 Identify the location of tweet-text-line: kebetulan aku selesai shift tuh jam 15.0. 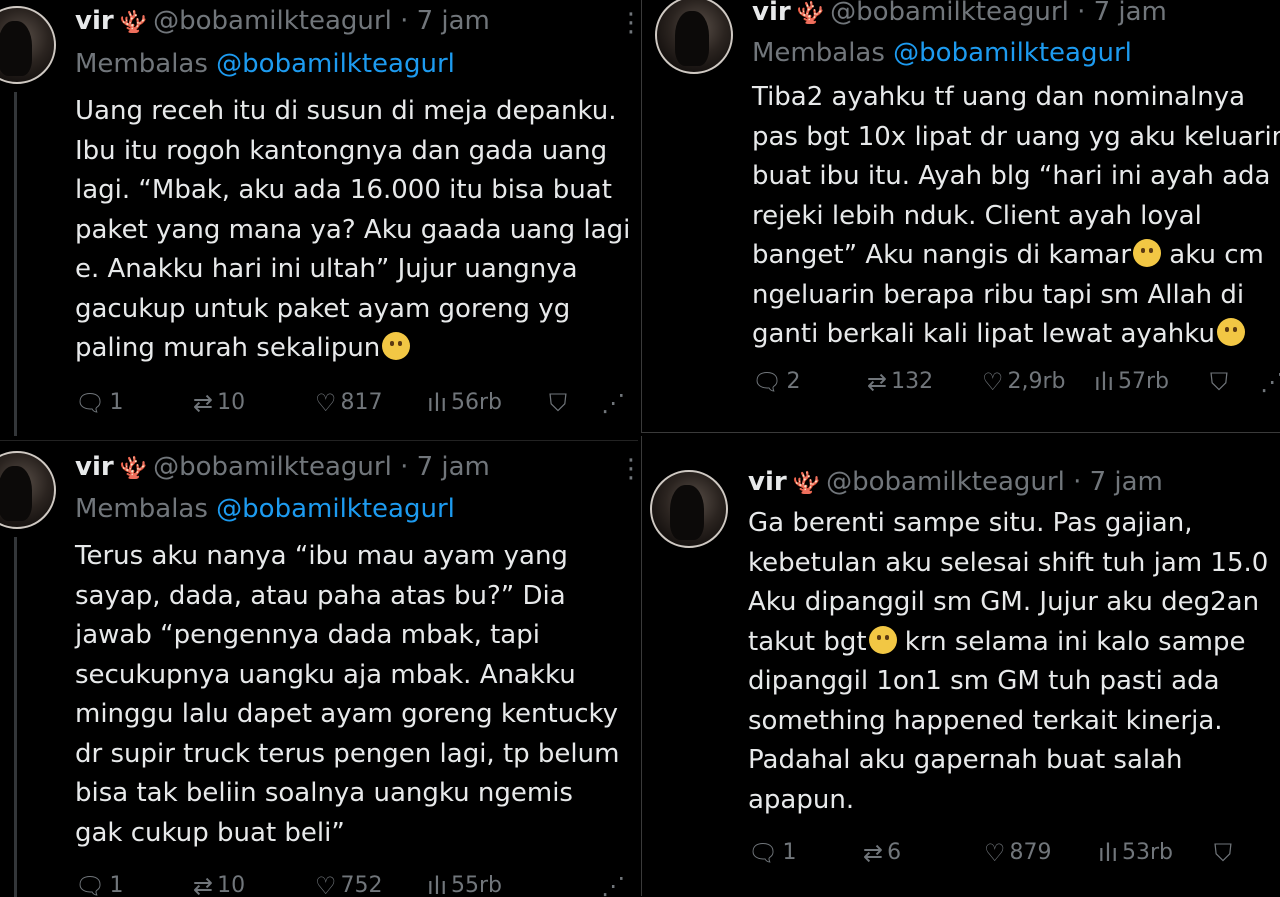
(1008, 562).